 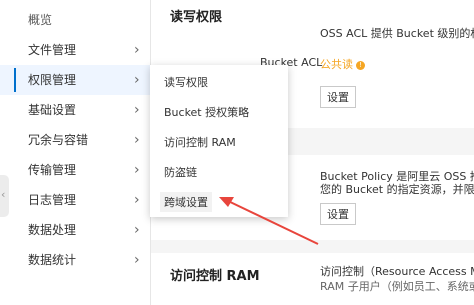 I want to click on sidebar-collapse-handle: ‹, so click(x=4, y=196).